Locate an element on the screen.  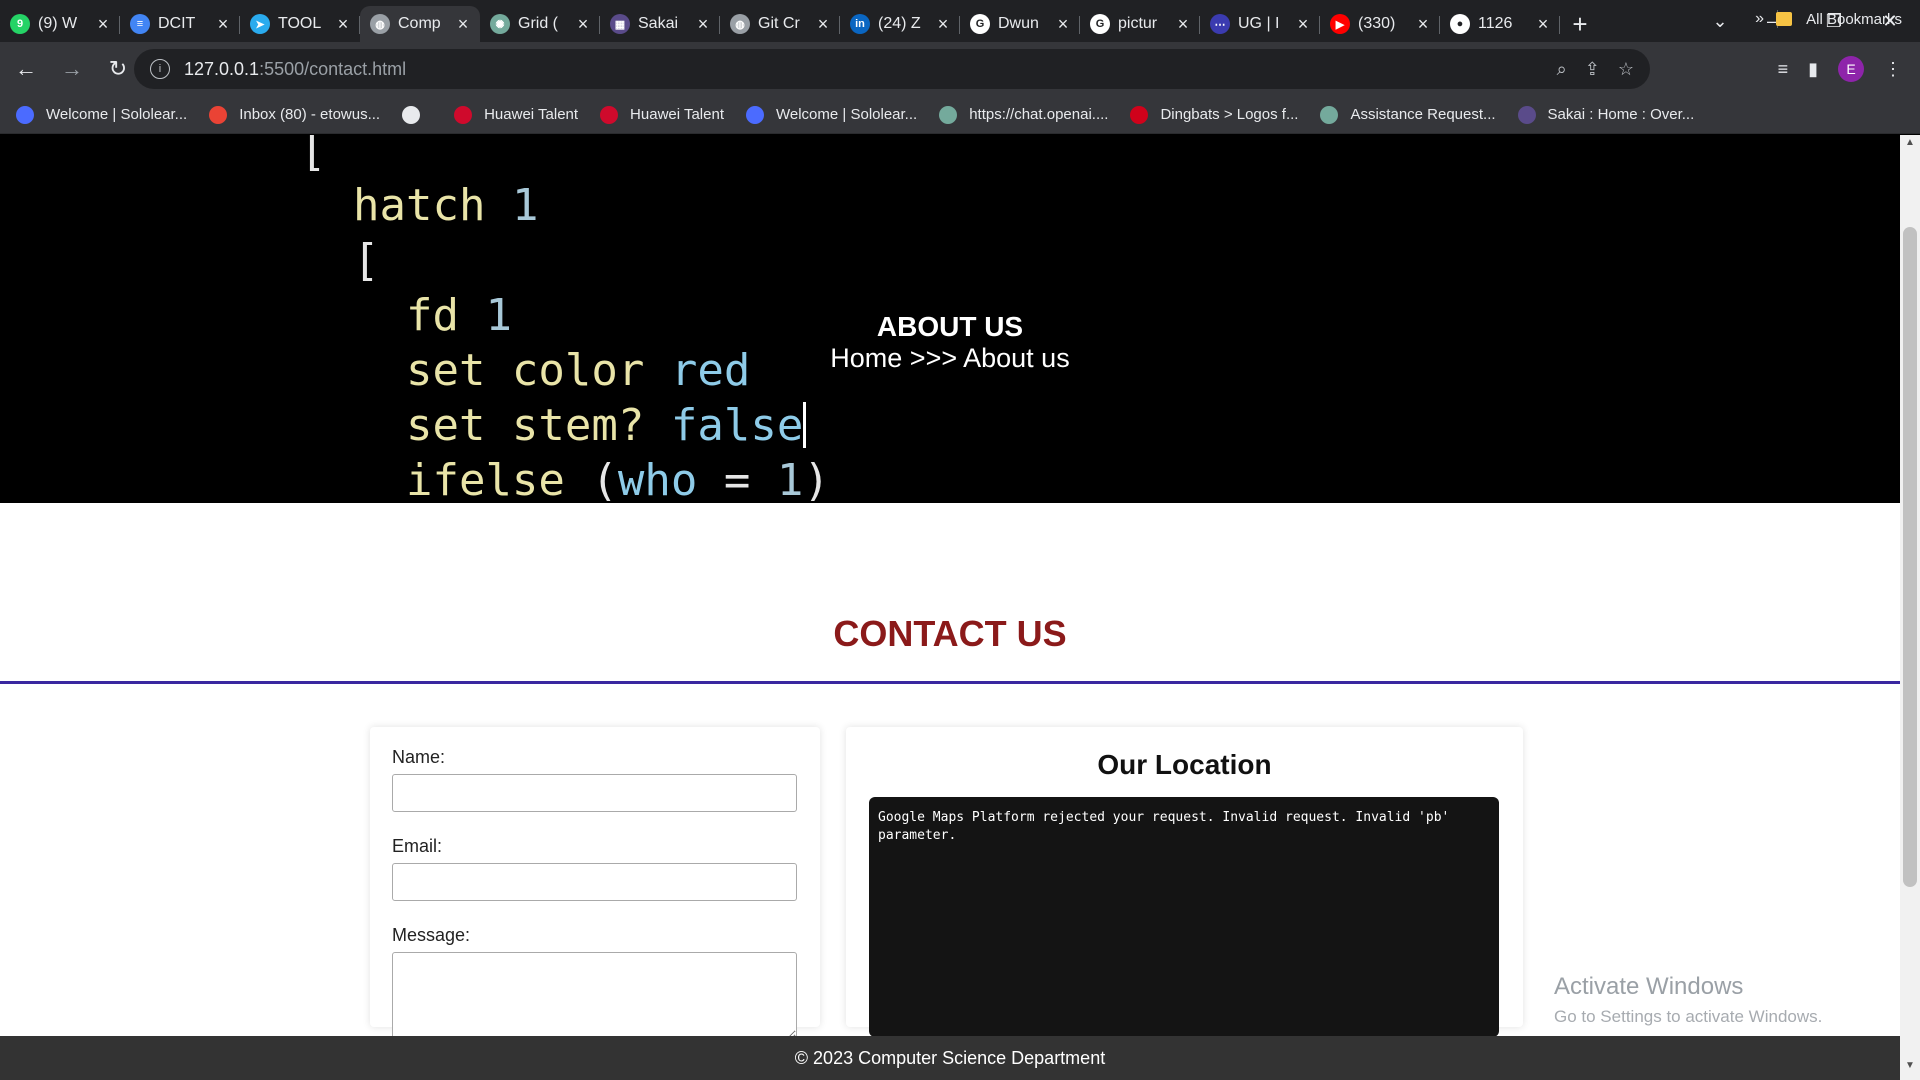
browser-tab: G Dwun × is located at coordinates (1020, 24).